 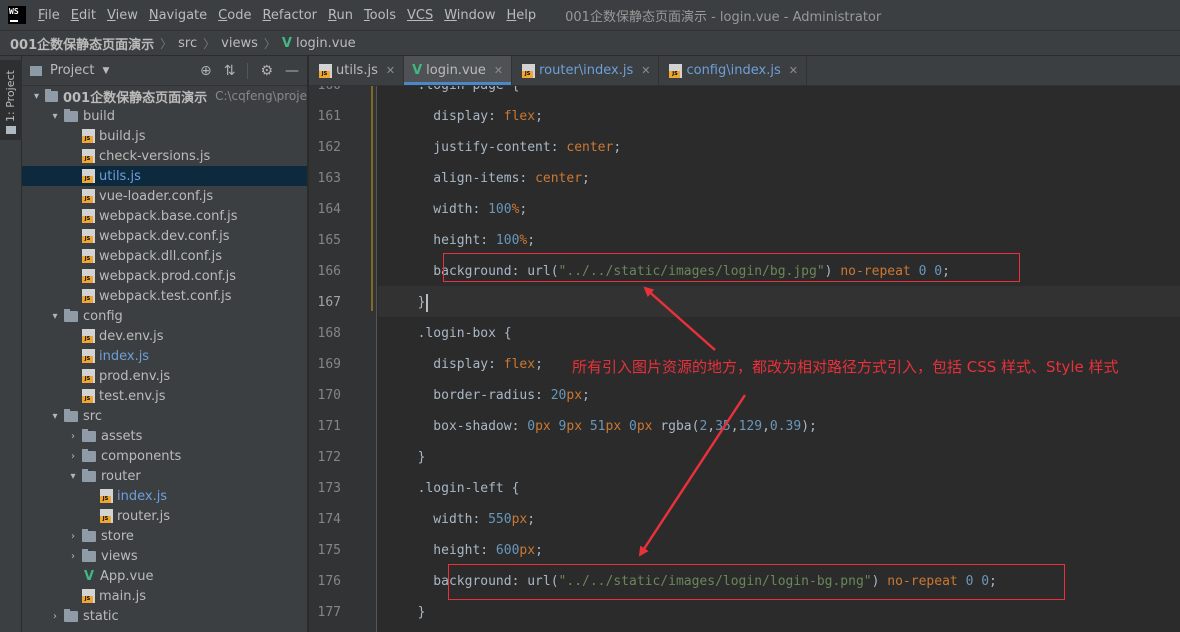 What do you see at coordinates (458, 70) in the screenshot?
I see `tab-login.vue: Vlogin.vue ✕` at bounding box center [458, 70].